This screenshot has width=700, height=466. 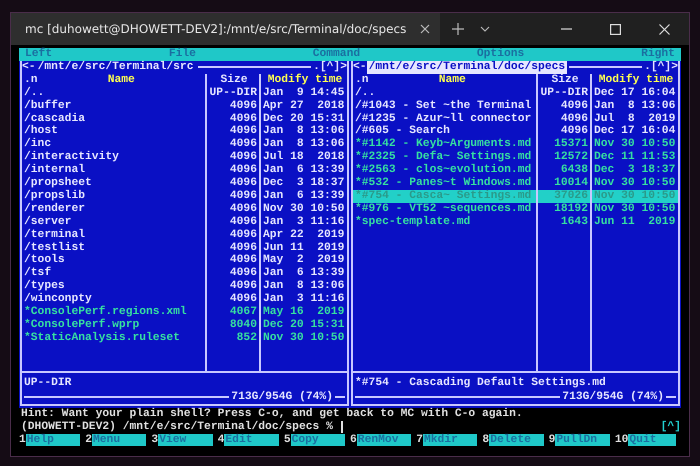 What do you see at coordinates (571, 157) in the screenshot?
I see `file-size: 12572` at bounding box center [571, 157].